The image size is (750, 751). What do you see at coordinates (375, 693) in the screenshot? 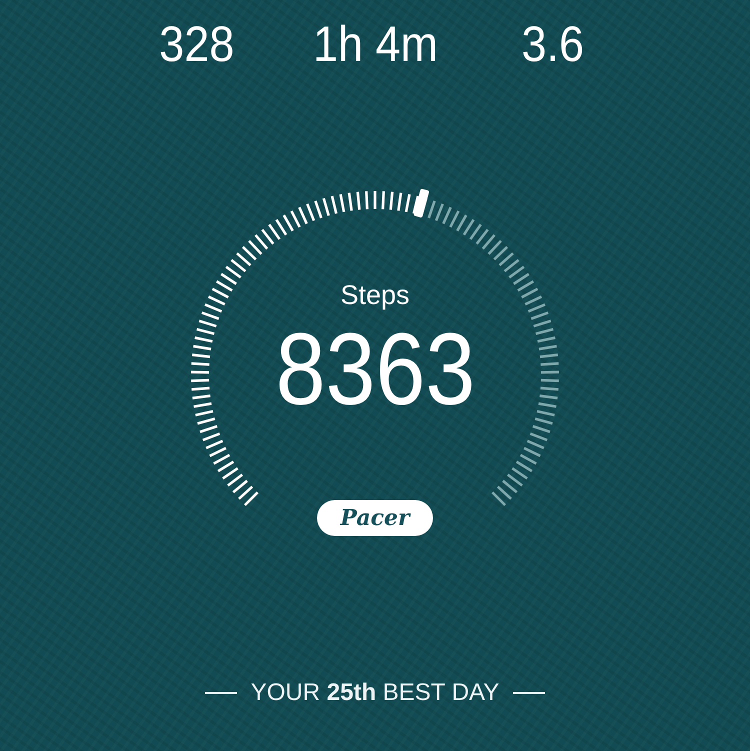
I see `best-day-text: YOUR 25th BEST DAY` at bounding box center [375, 693].